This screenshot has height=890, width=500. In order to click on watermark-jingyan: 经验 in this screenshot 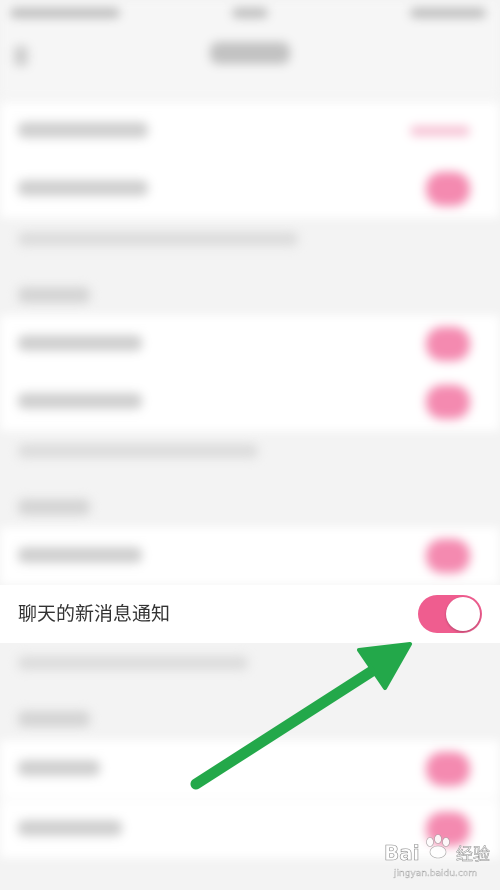, I will do `click(473, 855)`.